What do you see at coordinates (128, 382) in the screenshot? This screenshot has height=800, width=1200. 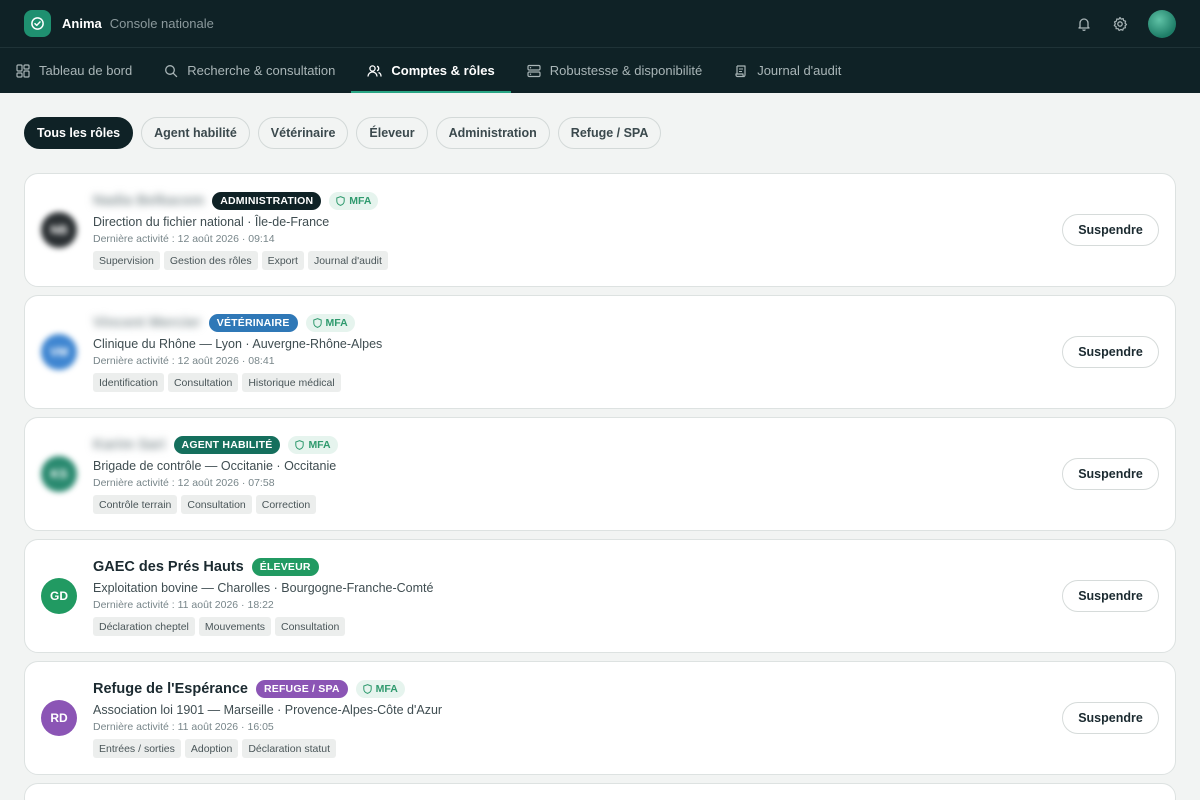 I see `permission-tag: Identification` at bounding box center [128, 382].